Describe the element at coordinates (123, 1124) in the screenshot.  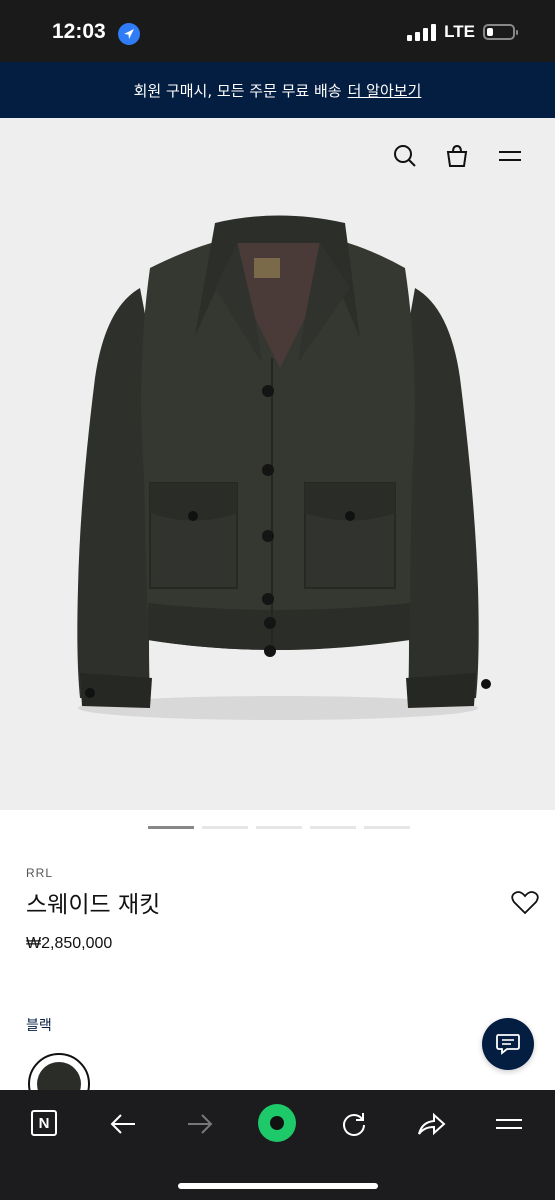
I see `back-arrow-icon` at that location.